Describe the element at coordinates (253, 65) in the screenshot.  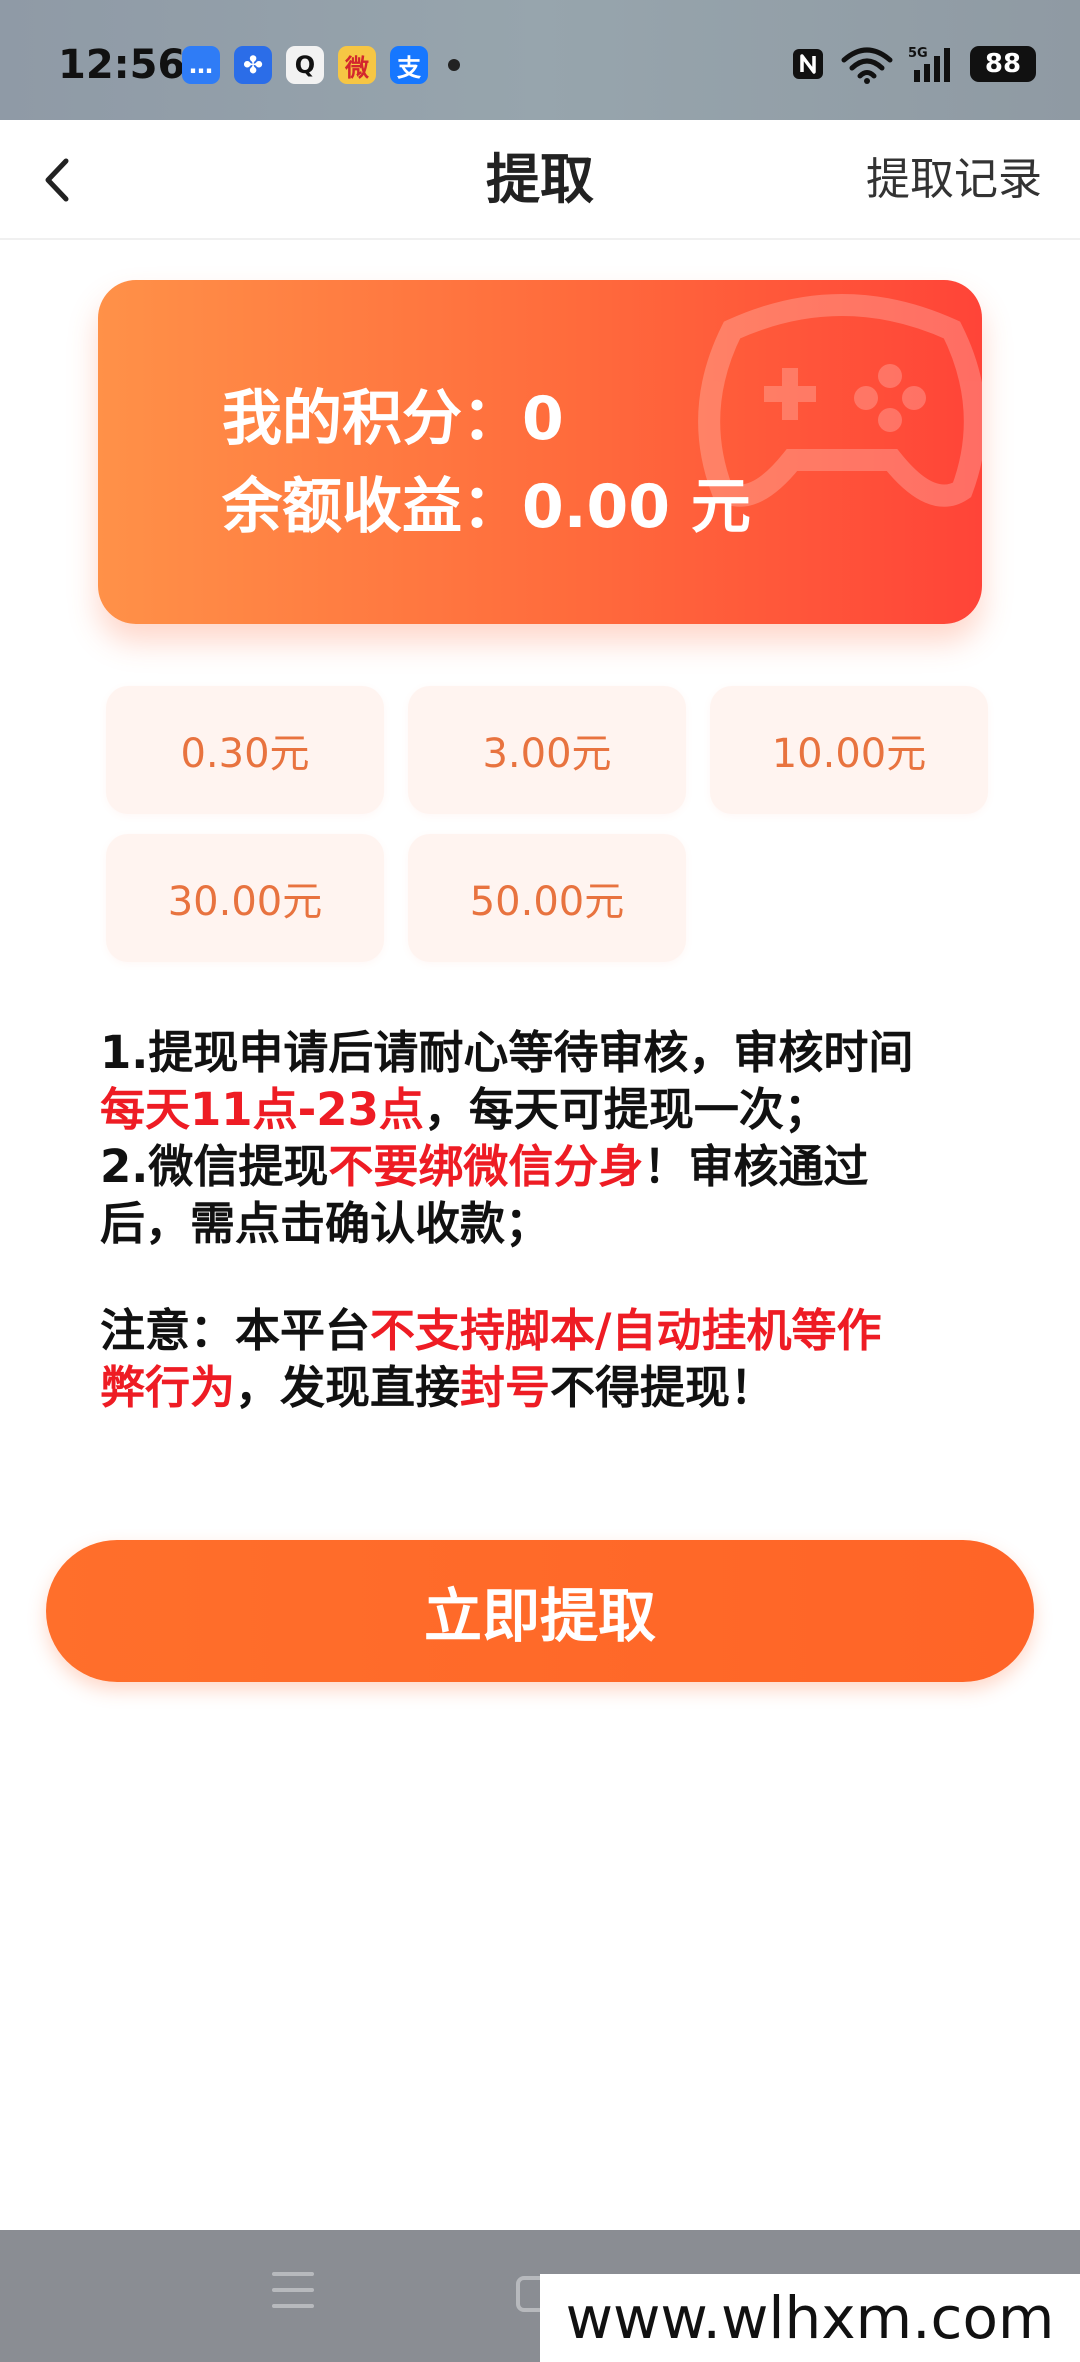
I see `pinwheel-app-icon: ✤` at that location.